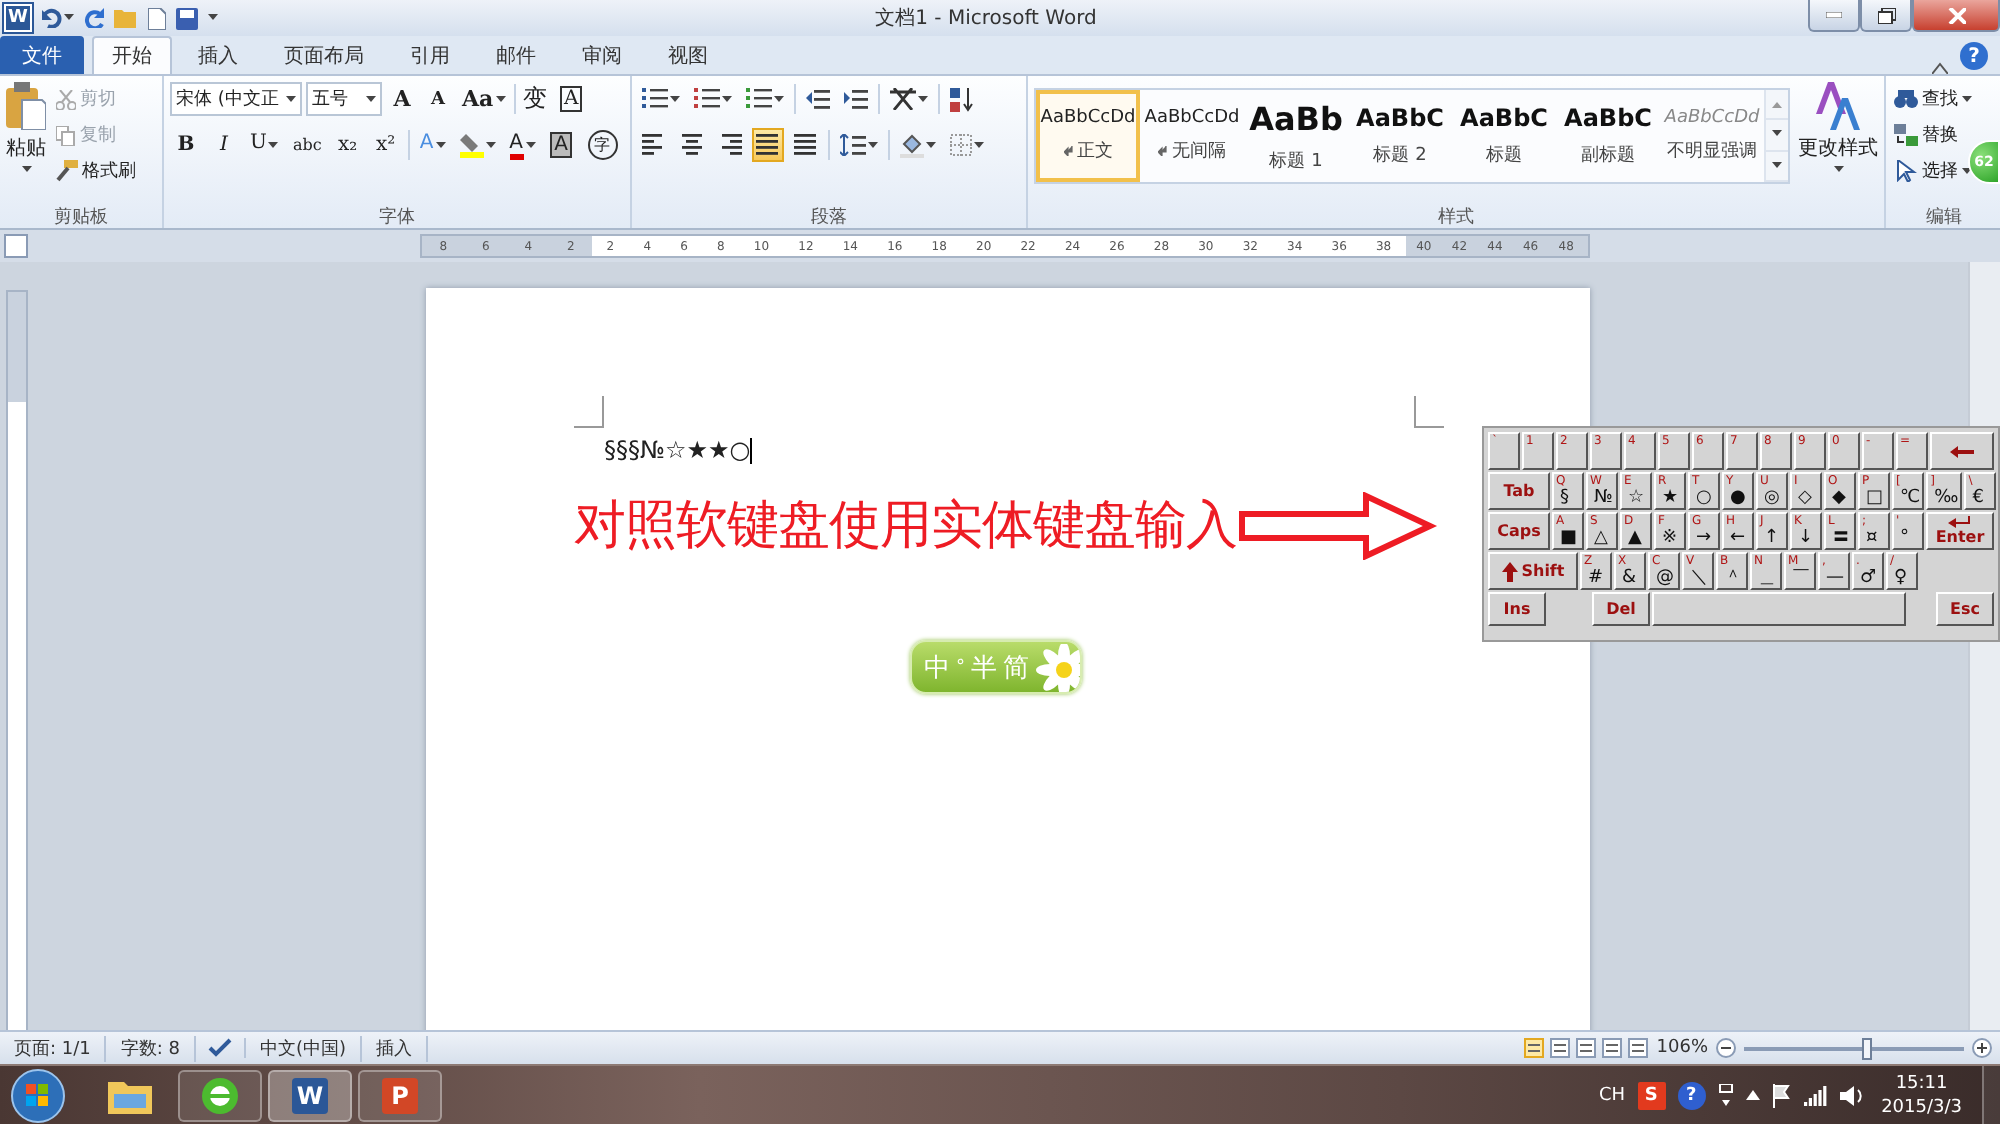 This screenshot has height=1124, width=2000. I want to click on superscript-button: x², so click(385, 145).